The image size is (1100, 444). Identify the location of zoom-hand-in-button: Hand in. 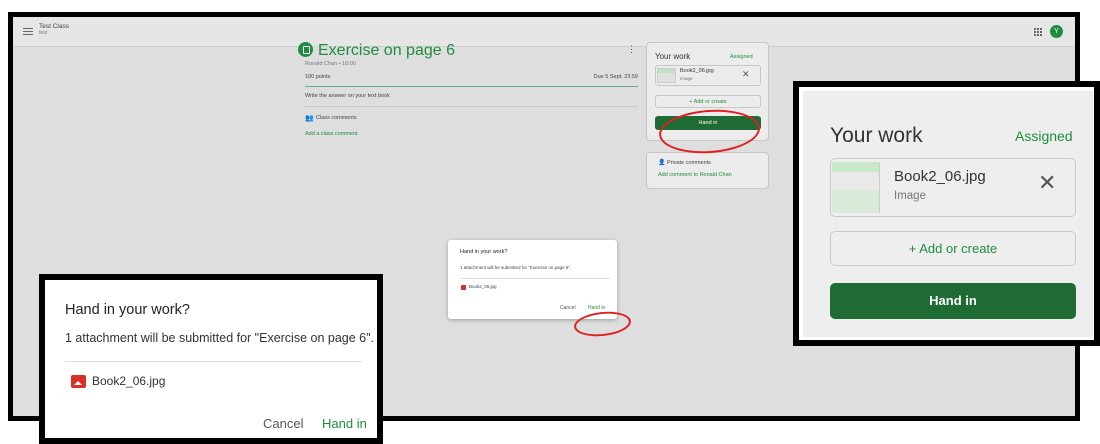
(953, 301).